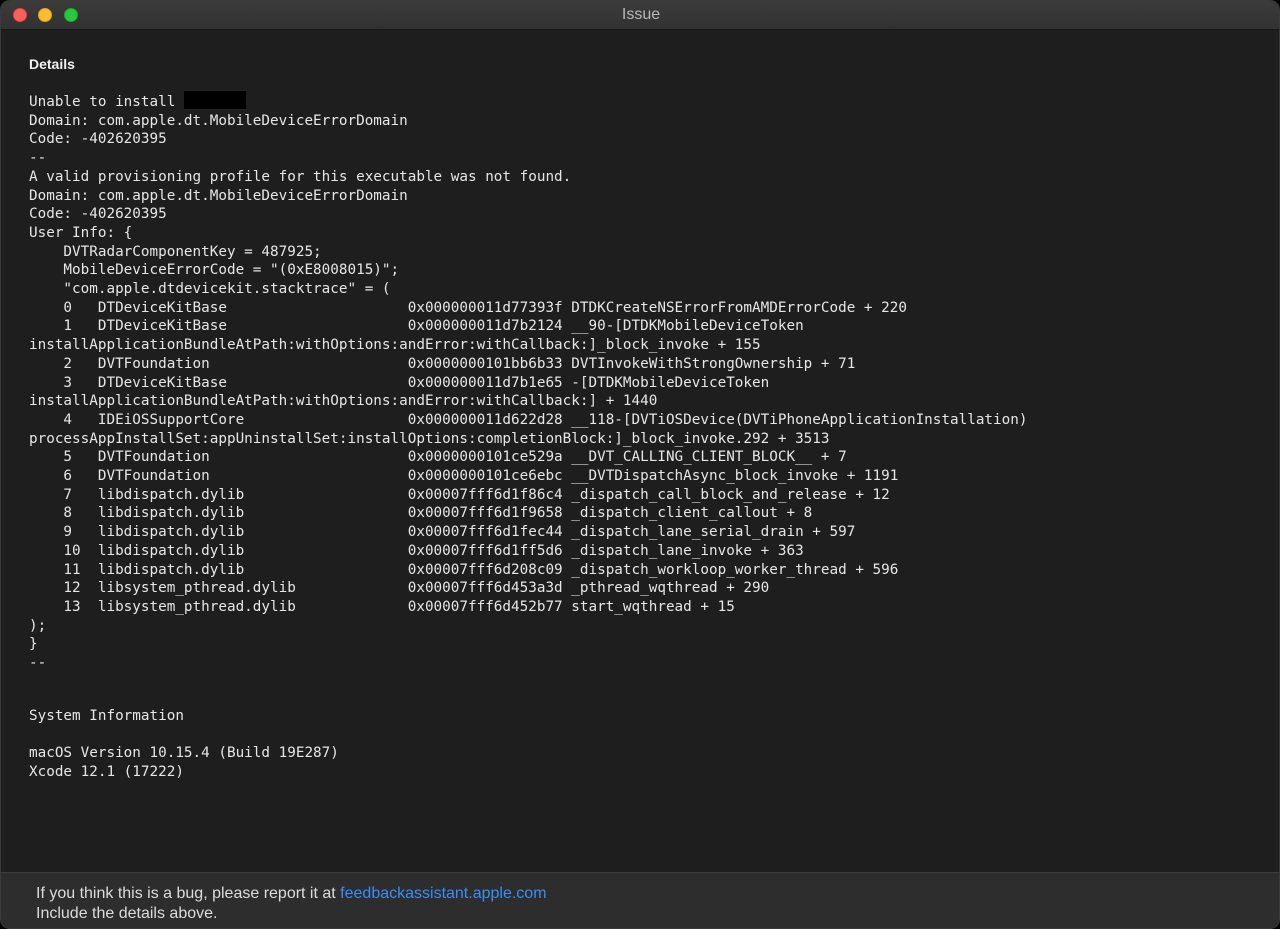 The image size is (1280, 929). Describe the element at coordinates (52, 64) in the screenshot. I see `details-heading: Details` at that location.